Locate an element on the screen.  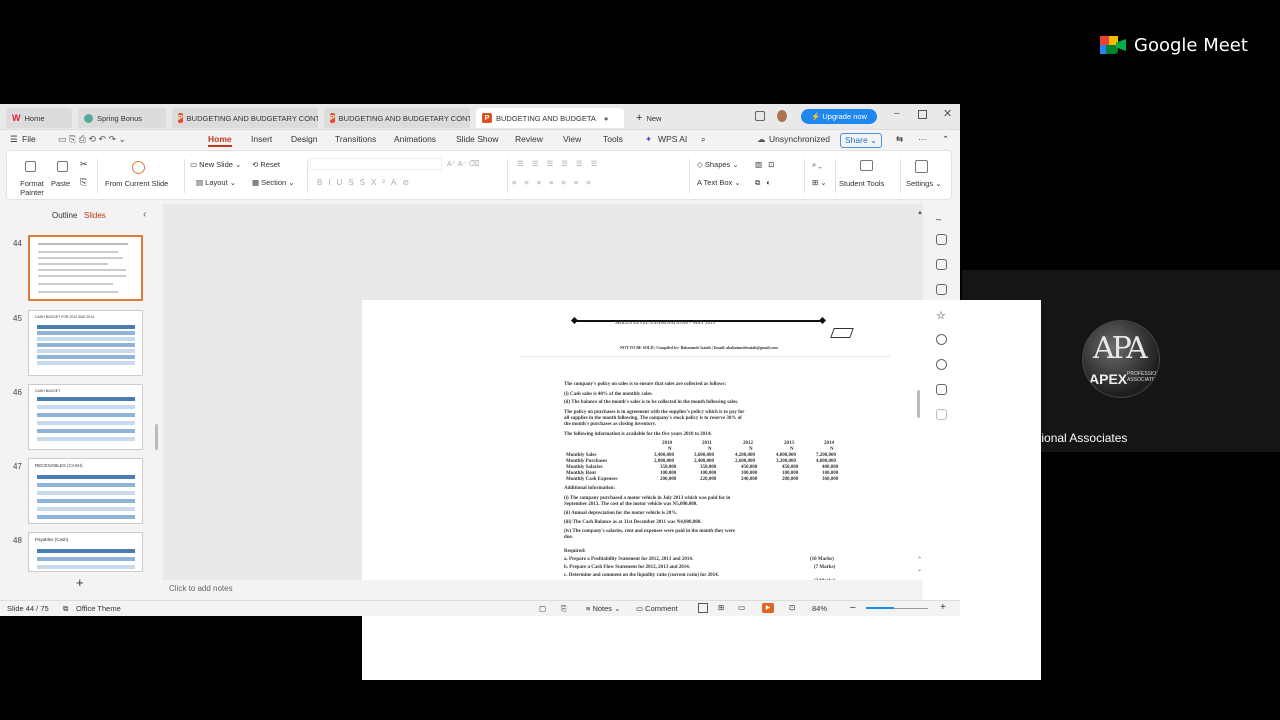
layout-button: ▤ Layout ⌄ is located at coordinates (216, 182).